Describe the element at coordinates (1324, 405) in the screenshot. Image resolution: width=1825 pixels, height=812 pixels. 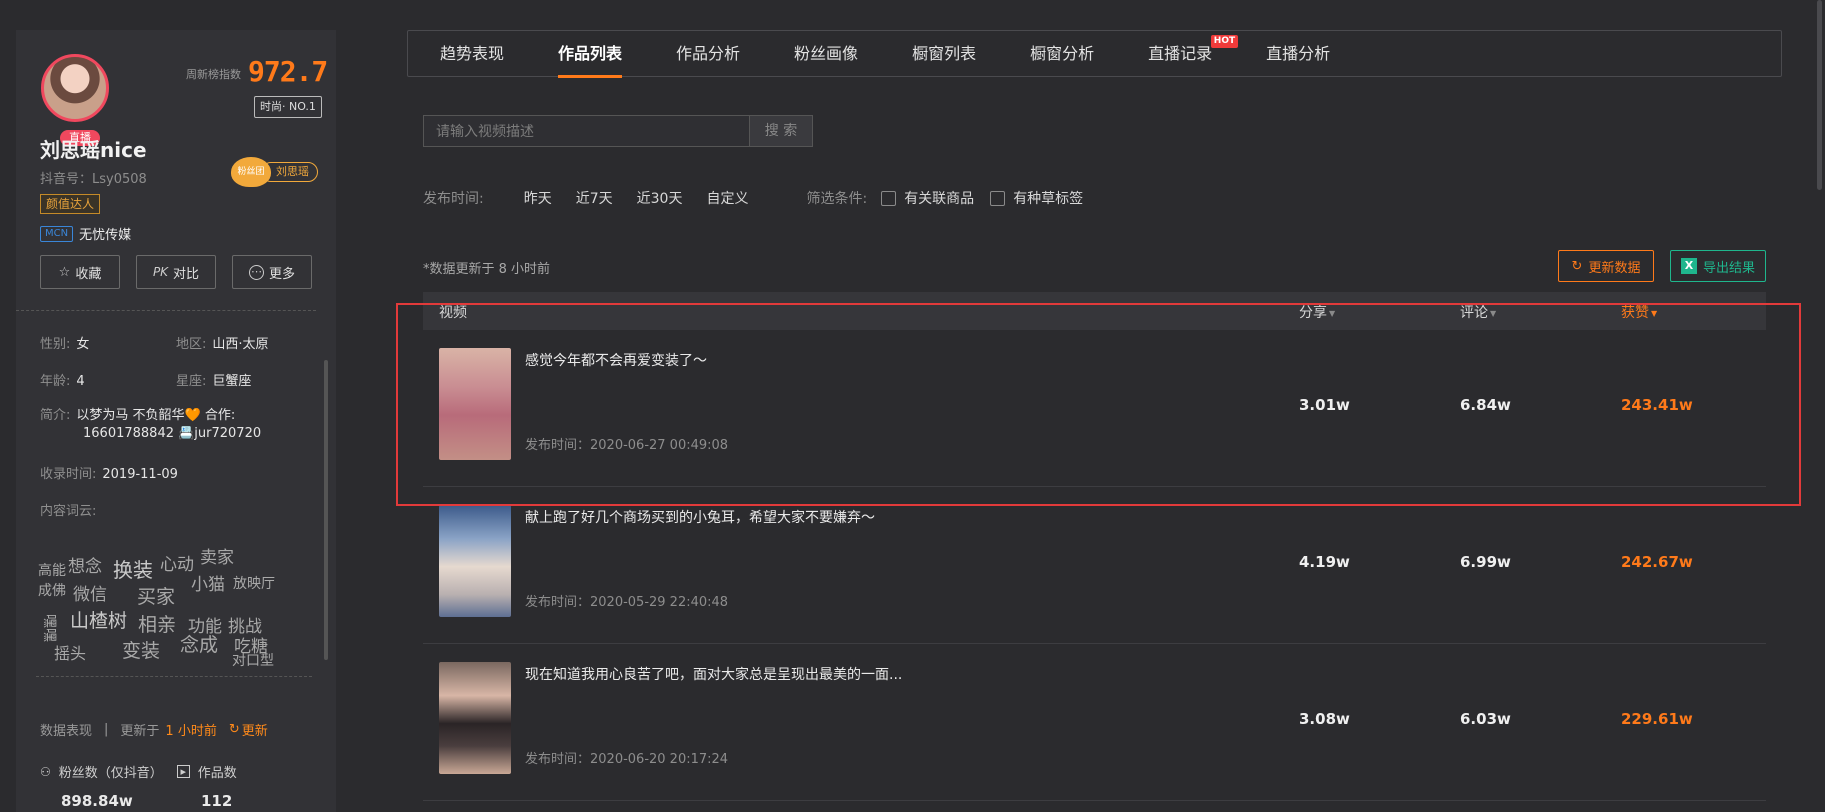
I see `share-count: 3.01w` at that location.